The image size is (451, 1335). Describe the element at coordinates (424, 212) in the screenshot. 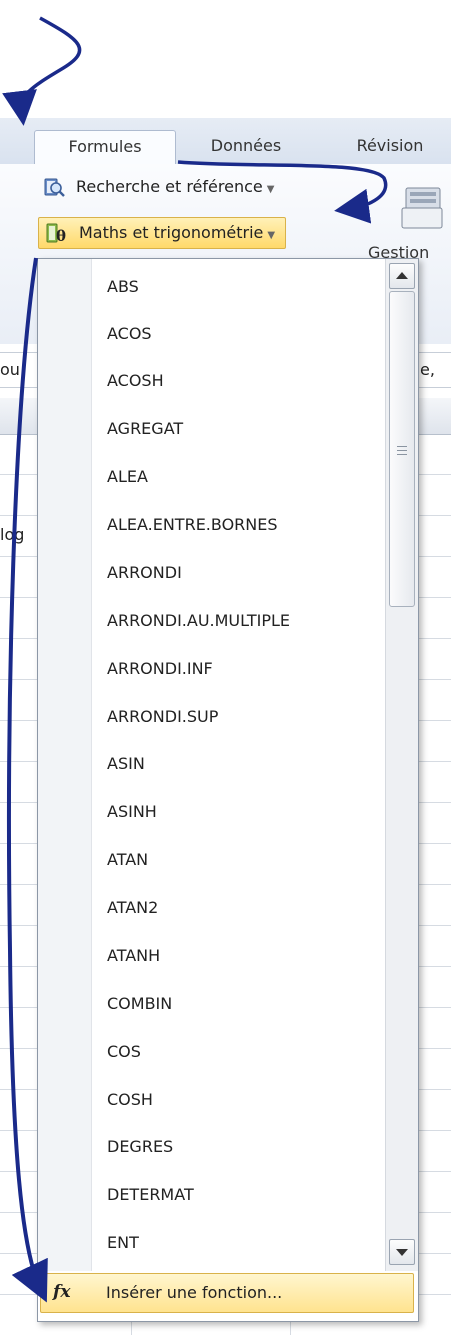

I see `name-manager-icon` at that location.